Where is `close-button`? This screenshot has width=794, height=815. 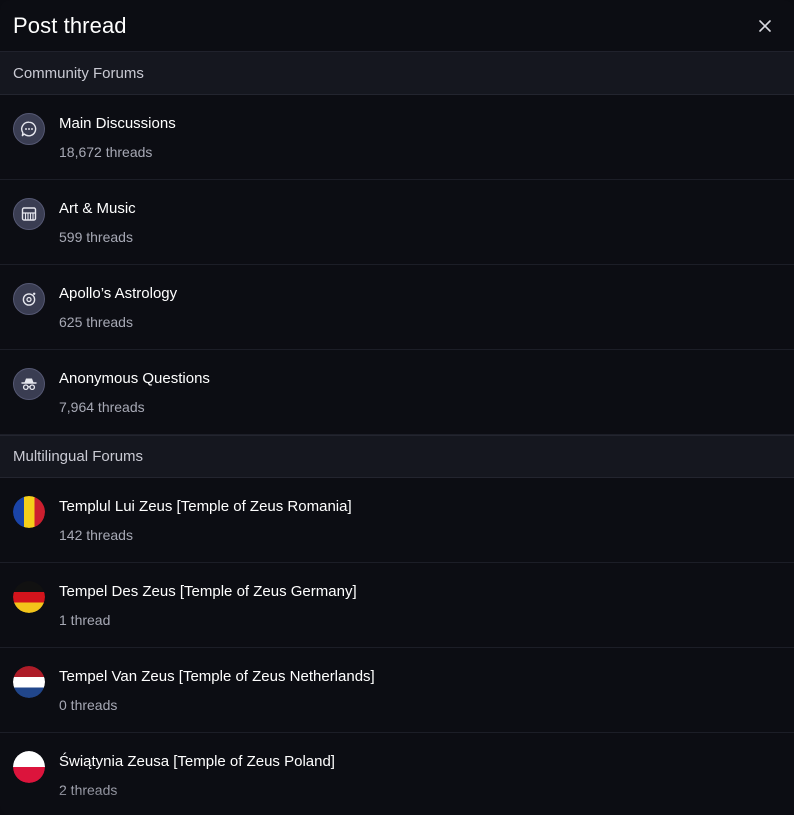 close-button is located at coordinates (765, 26).